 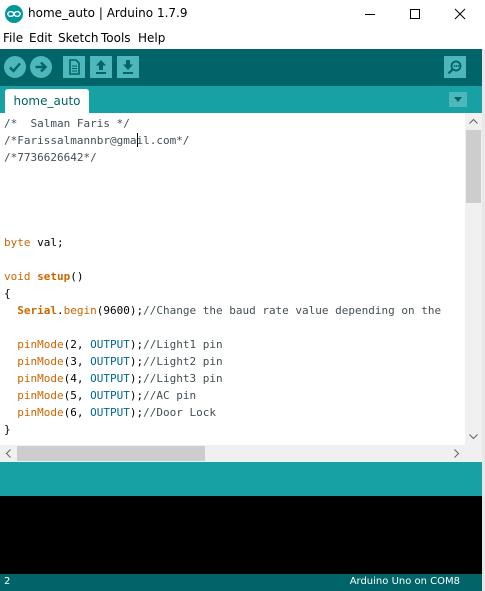 What do you see at coordinates (60, 310) in the screenshot?
I see `code-token: .` at bounding box center [60, 310].